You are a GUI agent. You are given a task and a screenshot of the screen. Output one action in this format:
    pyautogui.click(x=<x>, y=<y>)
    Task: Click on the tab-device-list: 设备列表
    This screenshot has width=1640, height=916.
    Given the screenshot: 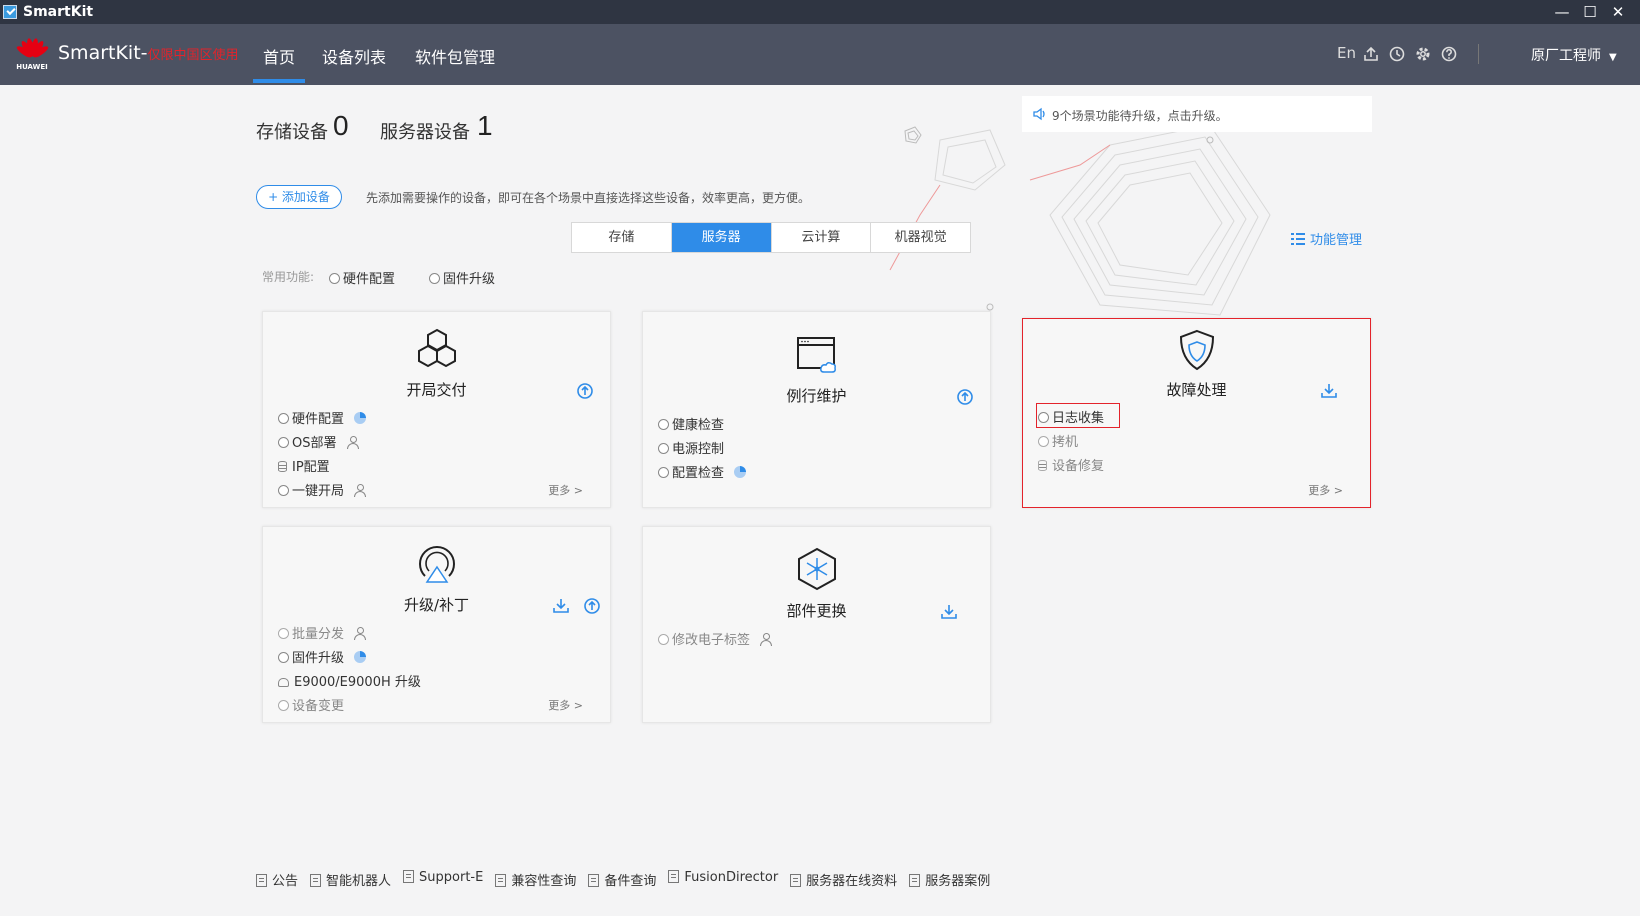 What is the action you would take?
    pyautogui.click(x=354, y=56)
    